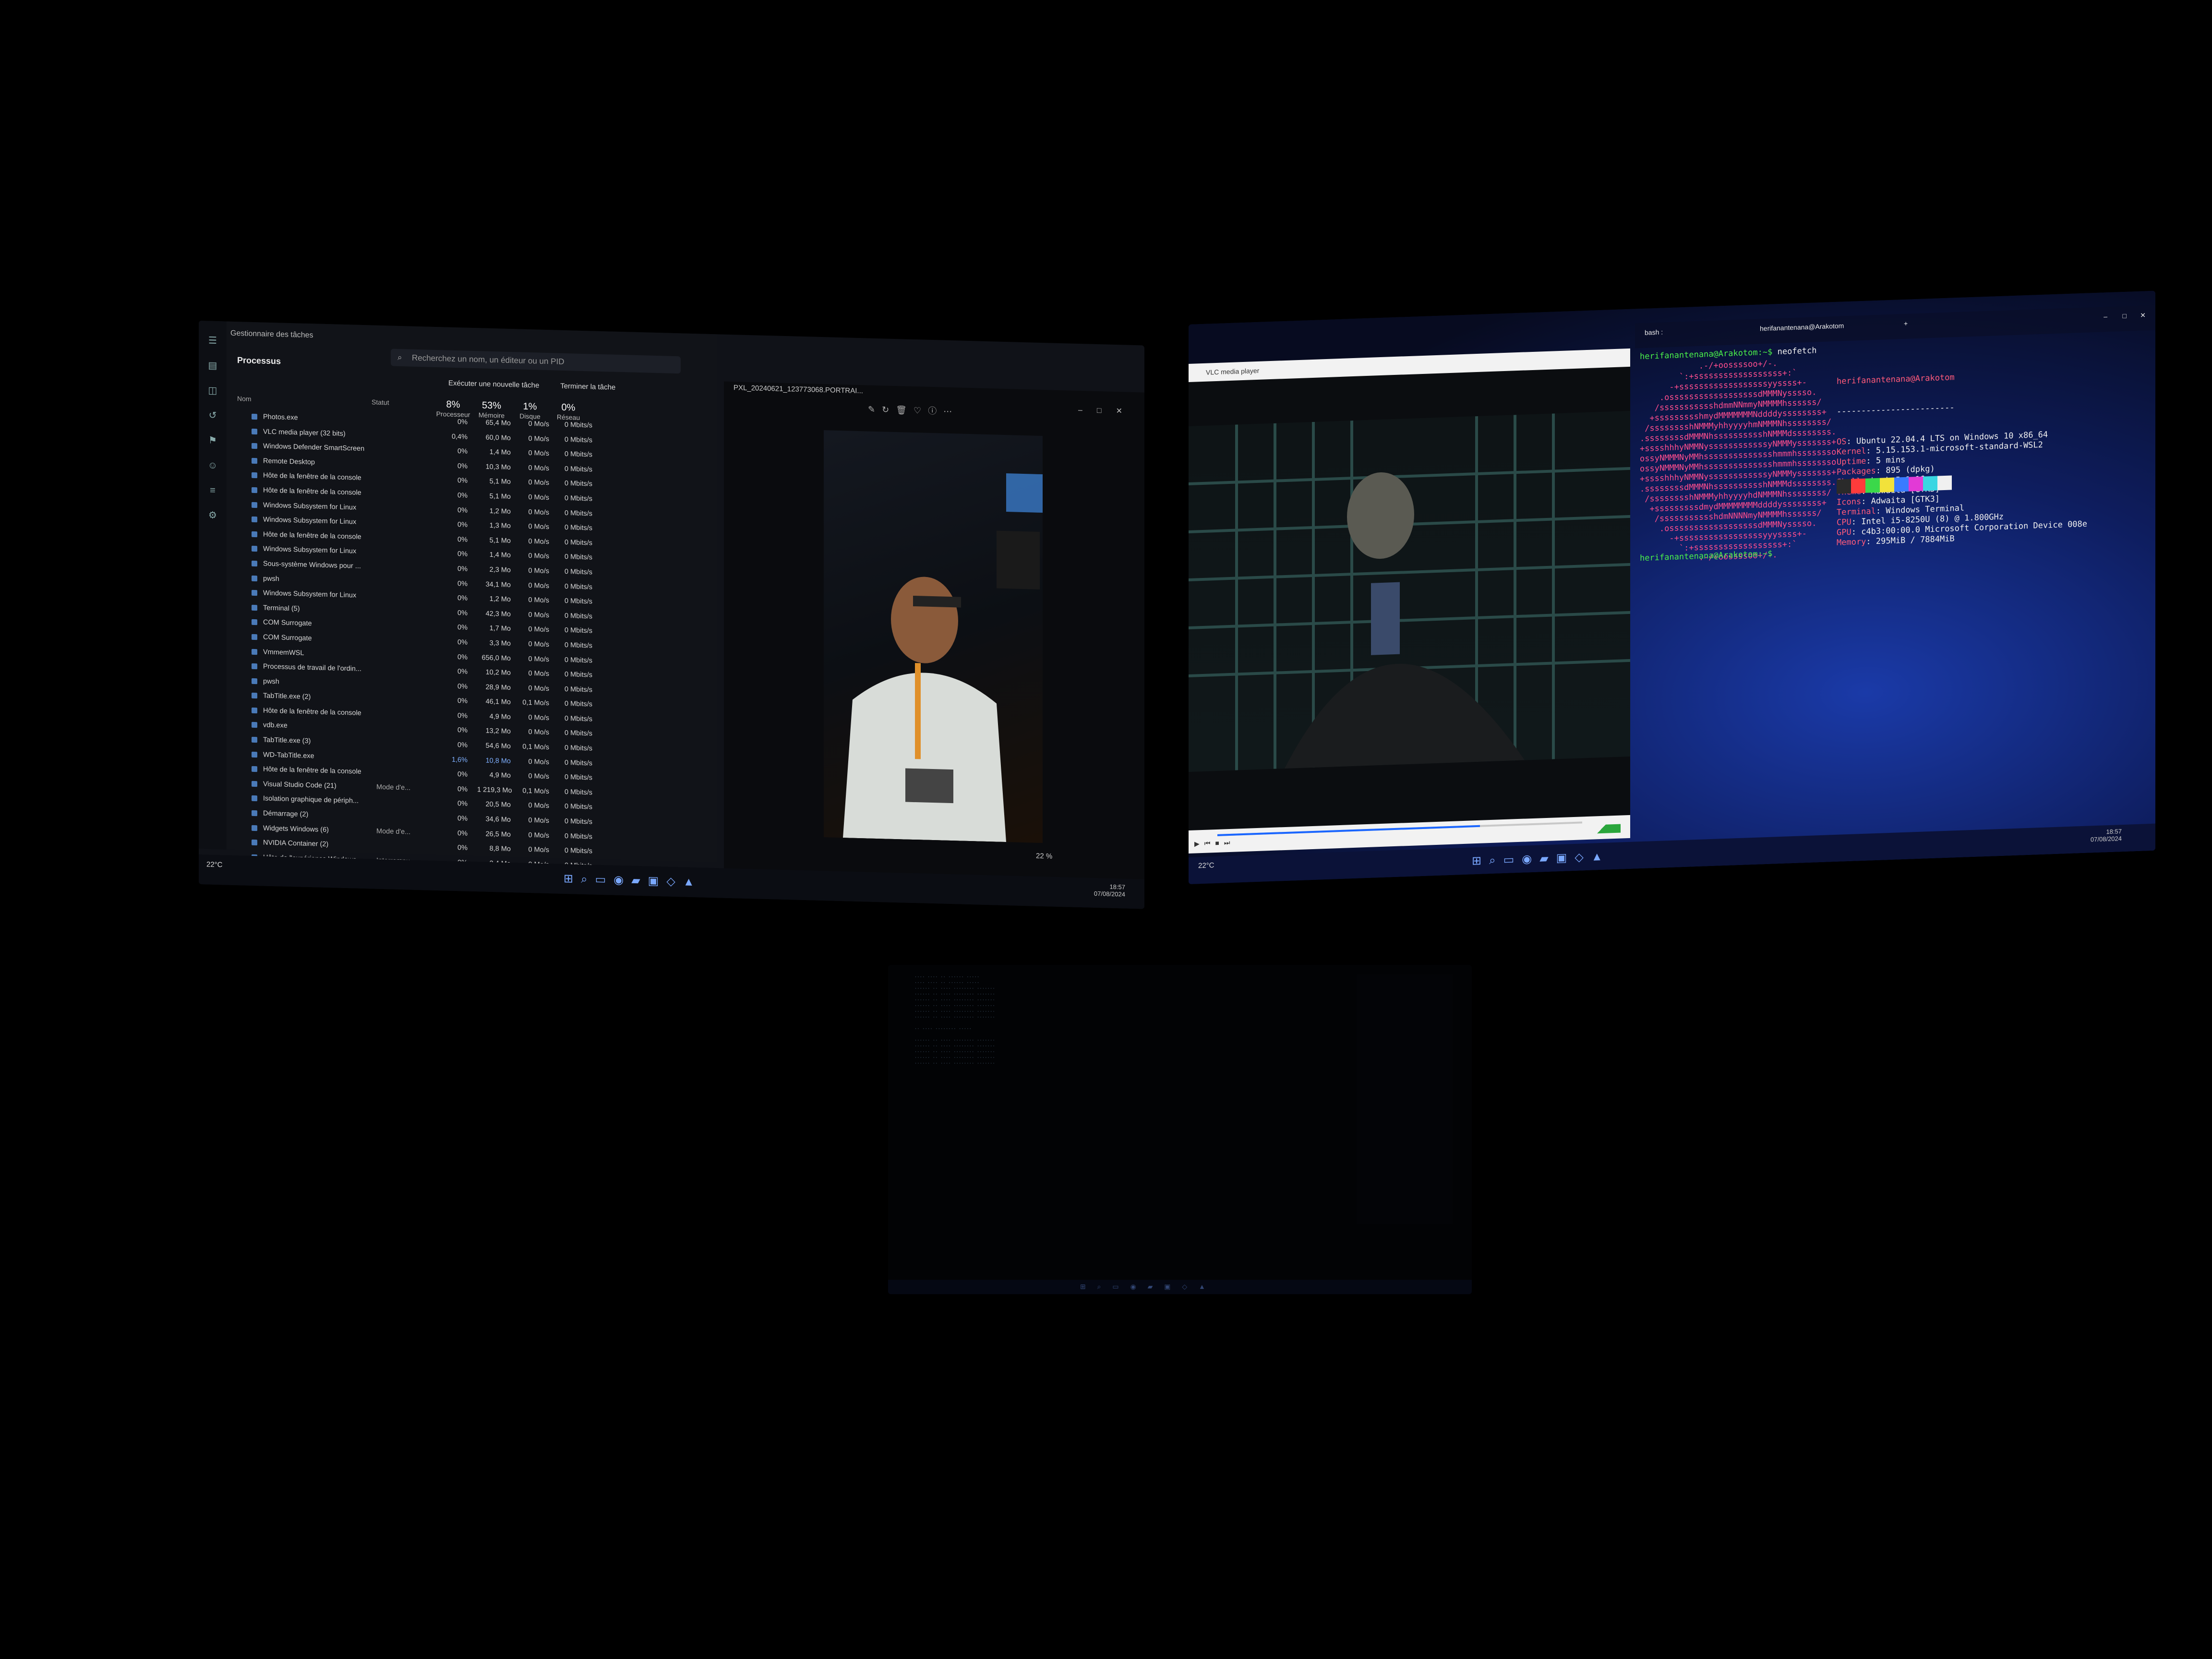 This screenshot has width=2212, height=1659. I want to click on new-tab-icon: +, so click(1906, 323).